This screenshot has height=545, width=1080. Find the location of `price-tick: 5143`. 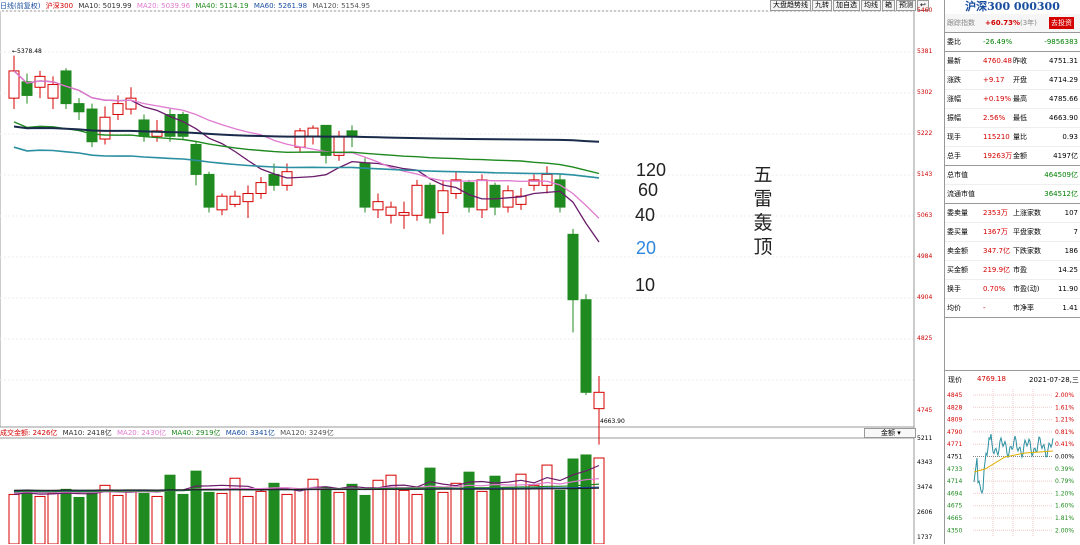

price-tick: 5143 is located at coordinates (925, 174).